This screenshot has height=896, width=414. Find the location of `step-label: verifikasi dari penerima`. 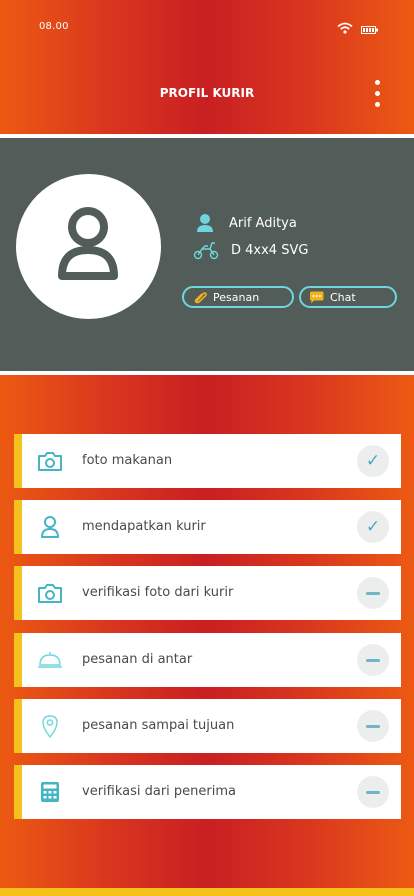

step-label: verifikasi dari penerima is located at coordinates (159, 791).